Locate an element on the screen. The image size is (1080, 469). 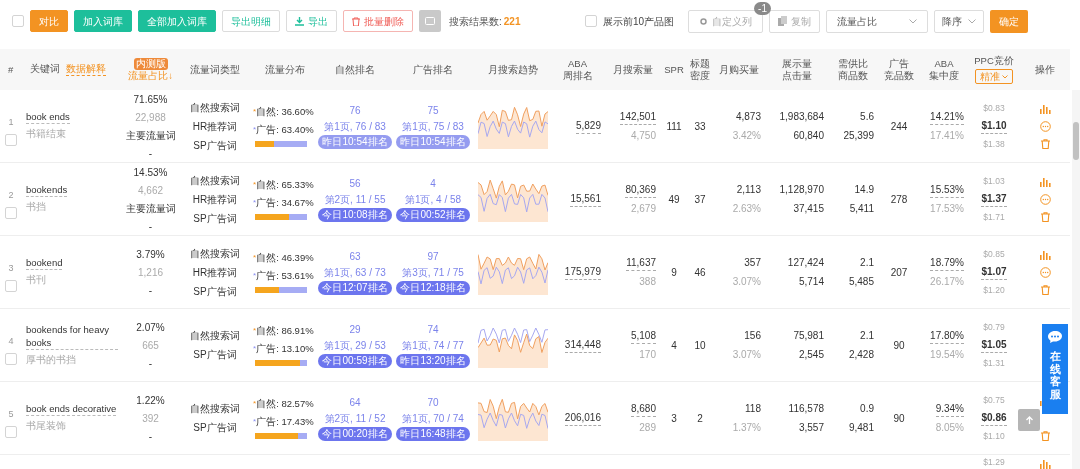
ad-product-count: 244 is located at coordinates (899, 126).